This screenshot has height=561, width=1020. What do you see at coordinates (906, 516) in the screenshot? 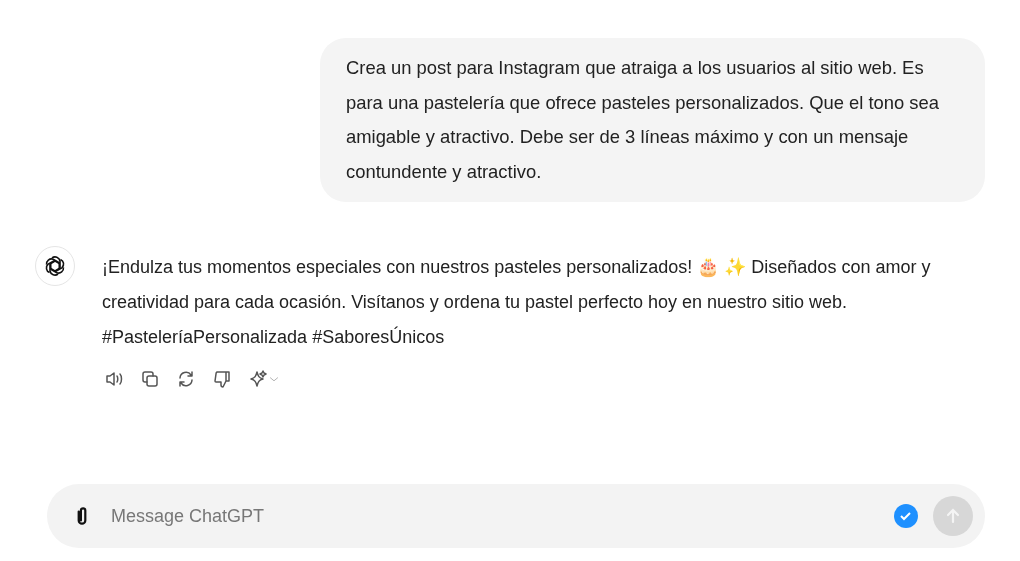
I see `check-badge-icon` at bounding box center [906, 516].